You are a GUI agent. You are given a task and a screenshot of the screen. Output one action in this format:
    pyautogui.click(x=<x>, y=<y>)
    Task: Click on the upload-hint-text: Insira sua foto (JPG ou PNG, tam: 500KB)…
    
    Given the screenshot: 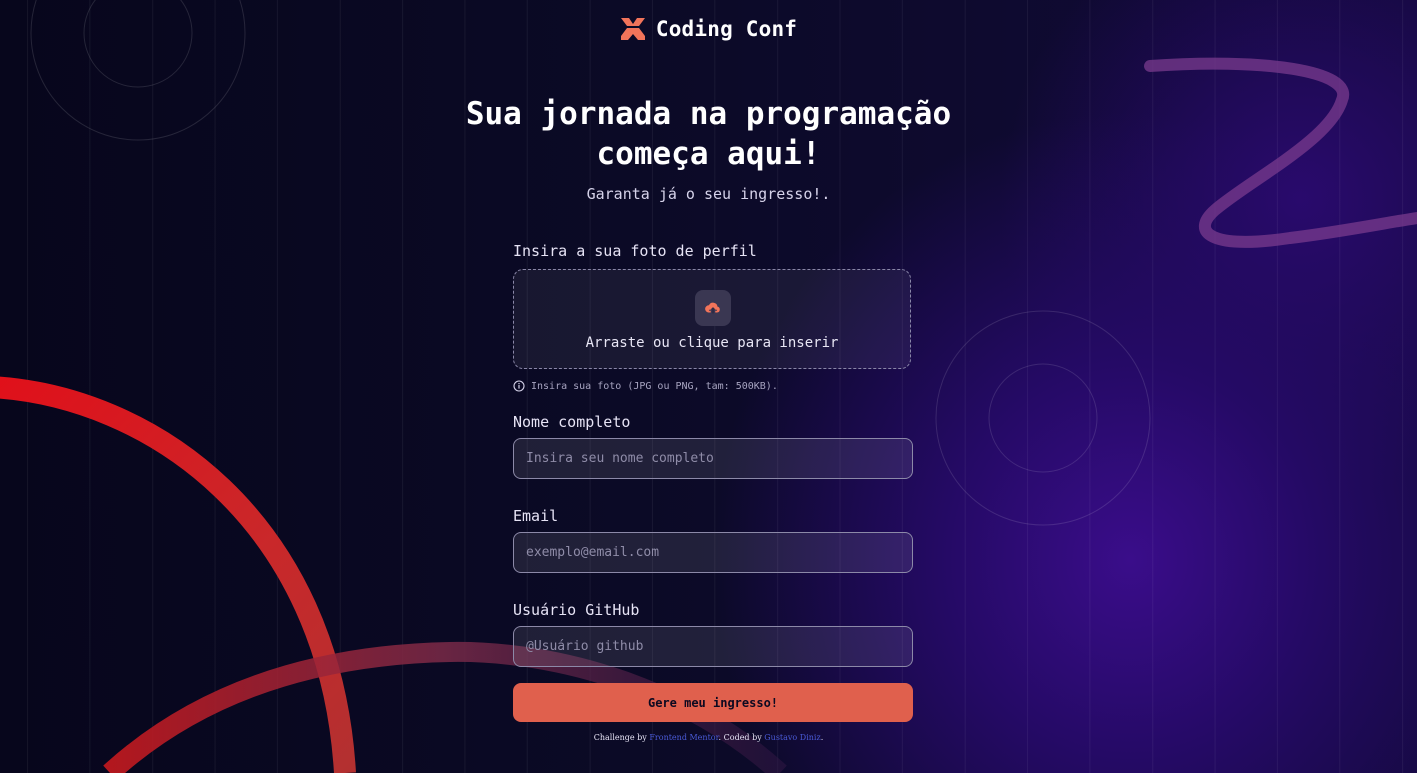 What is the action you would take?
    pyautogui.click(x=654, y=386)
    